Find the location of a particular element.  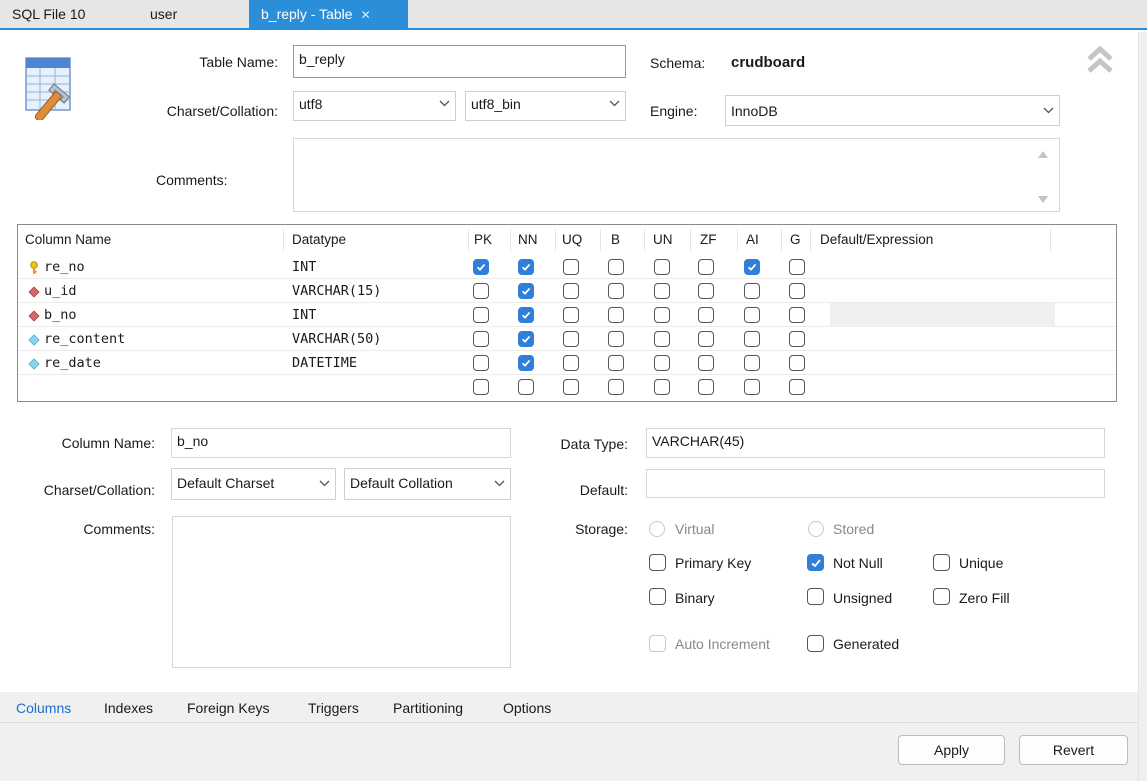

tab-options: Options is located at coordinates (527, 707).